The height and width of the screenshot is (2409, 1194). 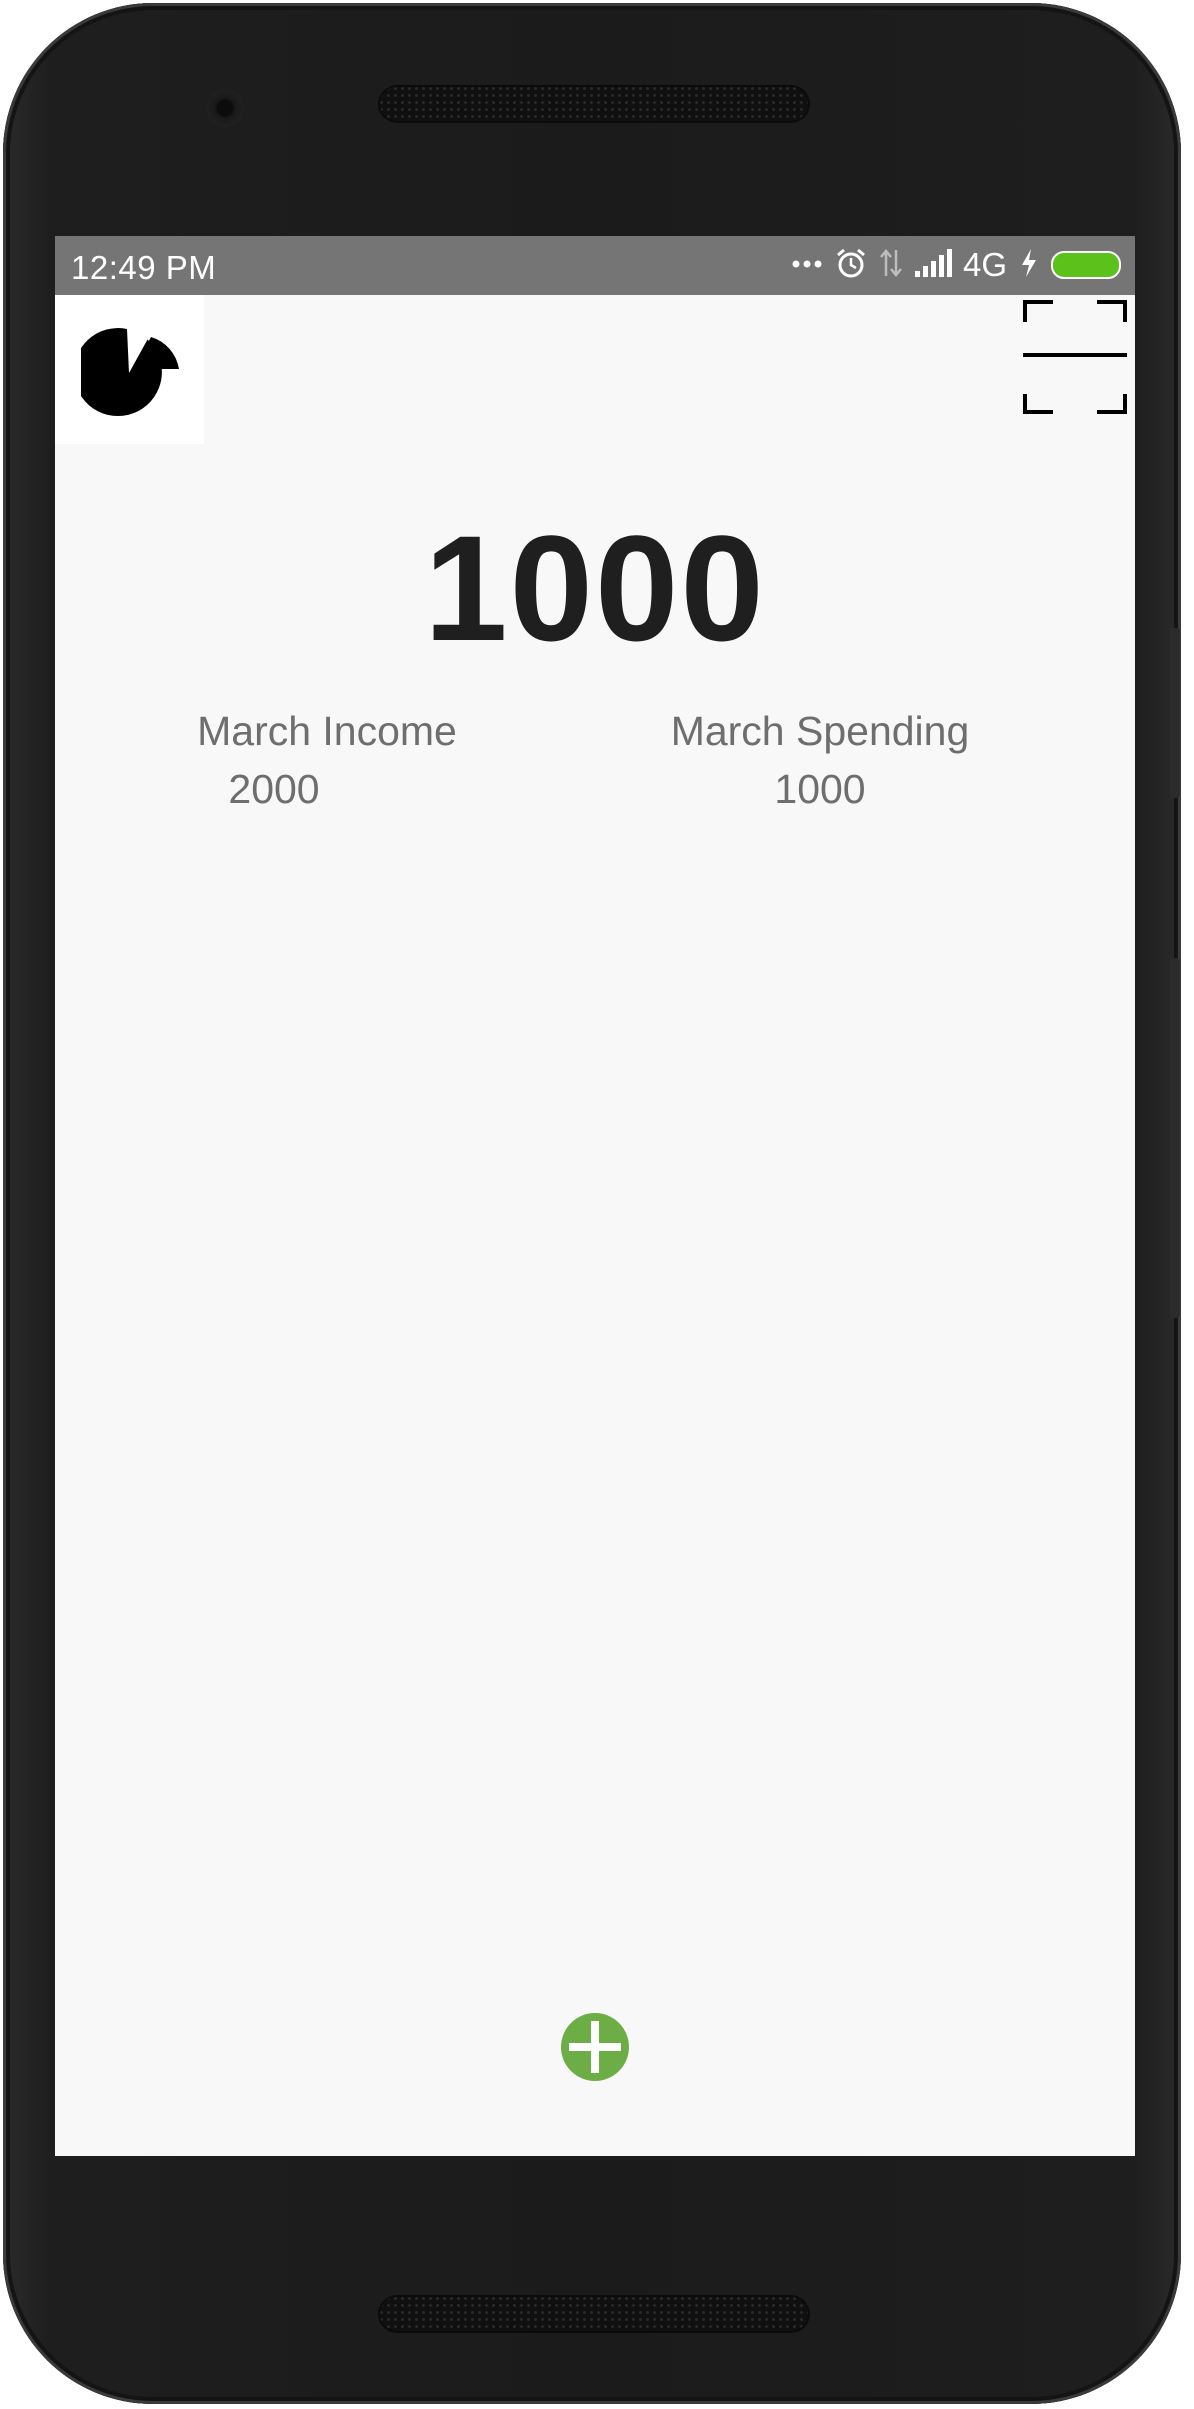 I want to click on battery-icon, so click(x=1086, y=265).